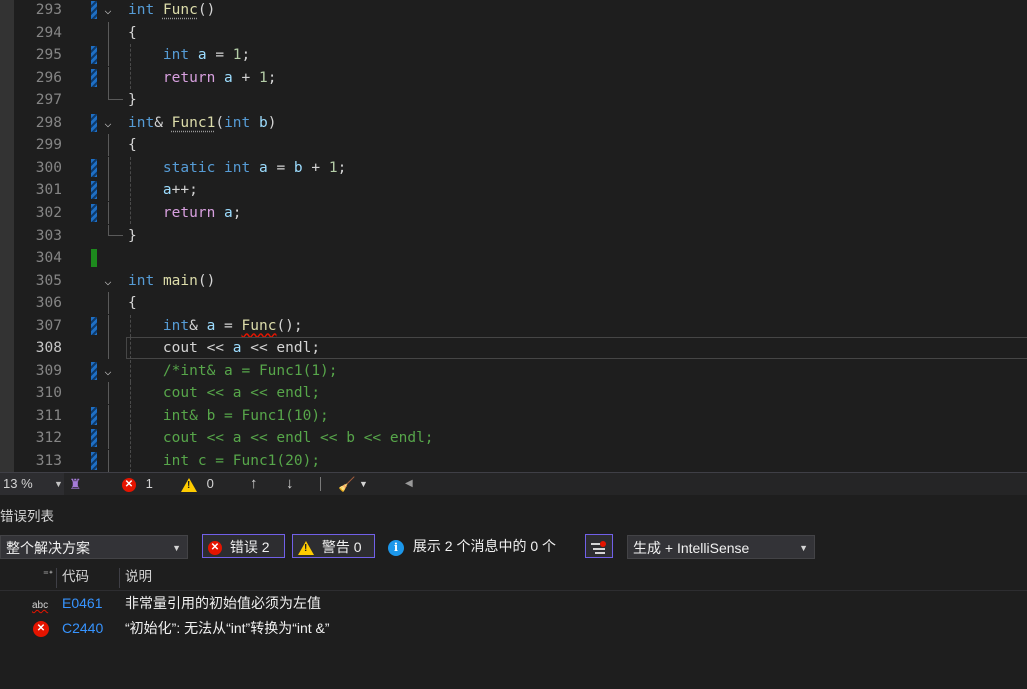 The image size is (1027, 689). I want to click on chevron-down-icon: ▼, so click(363, 484).